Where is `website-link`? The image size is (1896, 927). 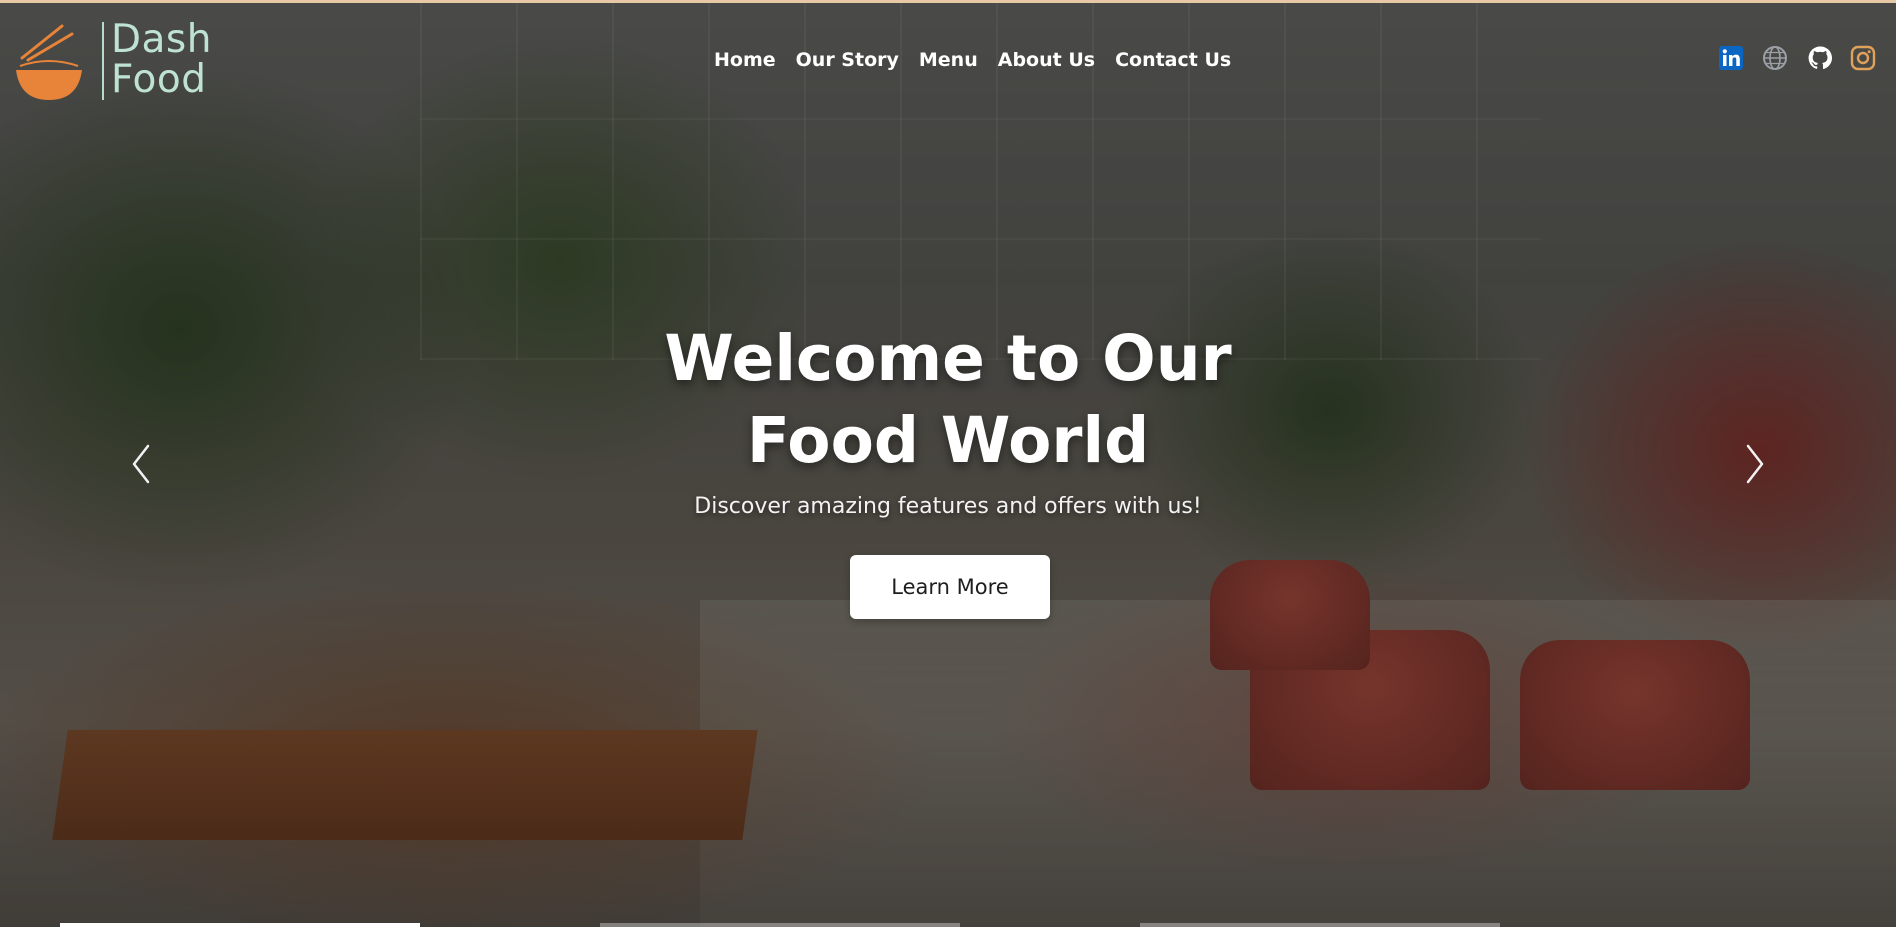
website-link is located at coordinates (1775, 59).